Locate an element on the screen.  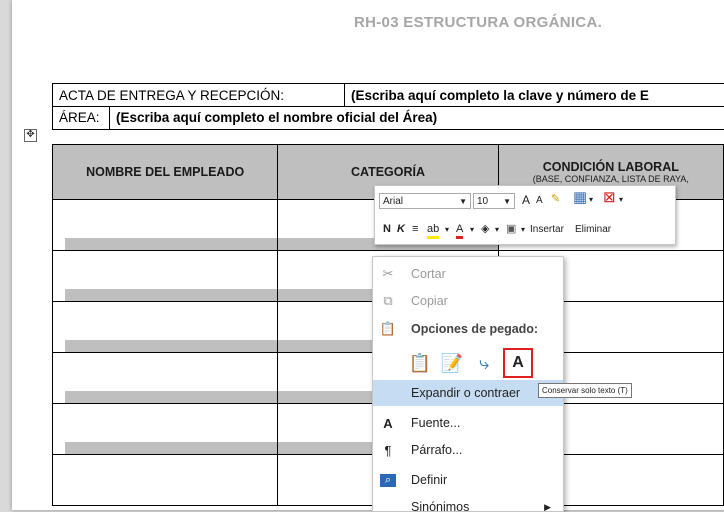
shading-icon: ◈ is located at coordinates (485, 229).